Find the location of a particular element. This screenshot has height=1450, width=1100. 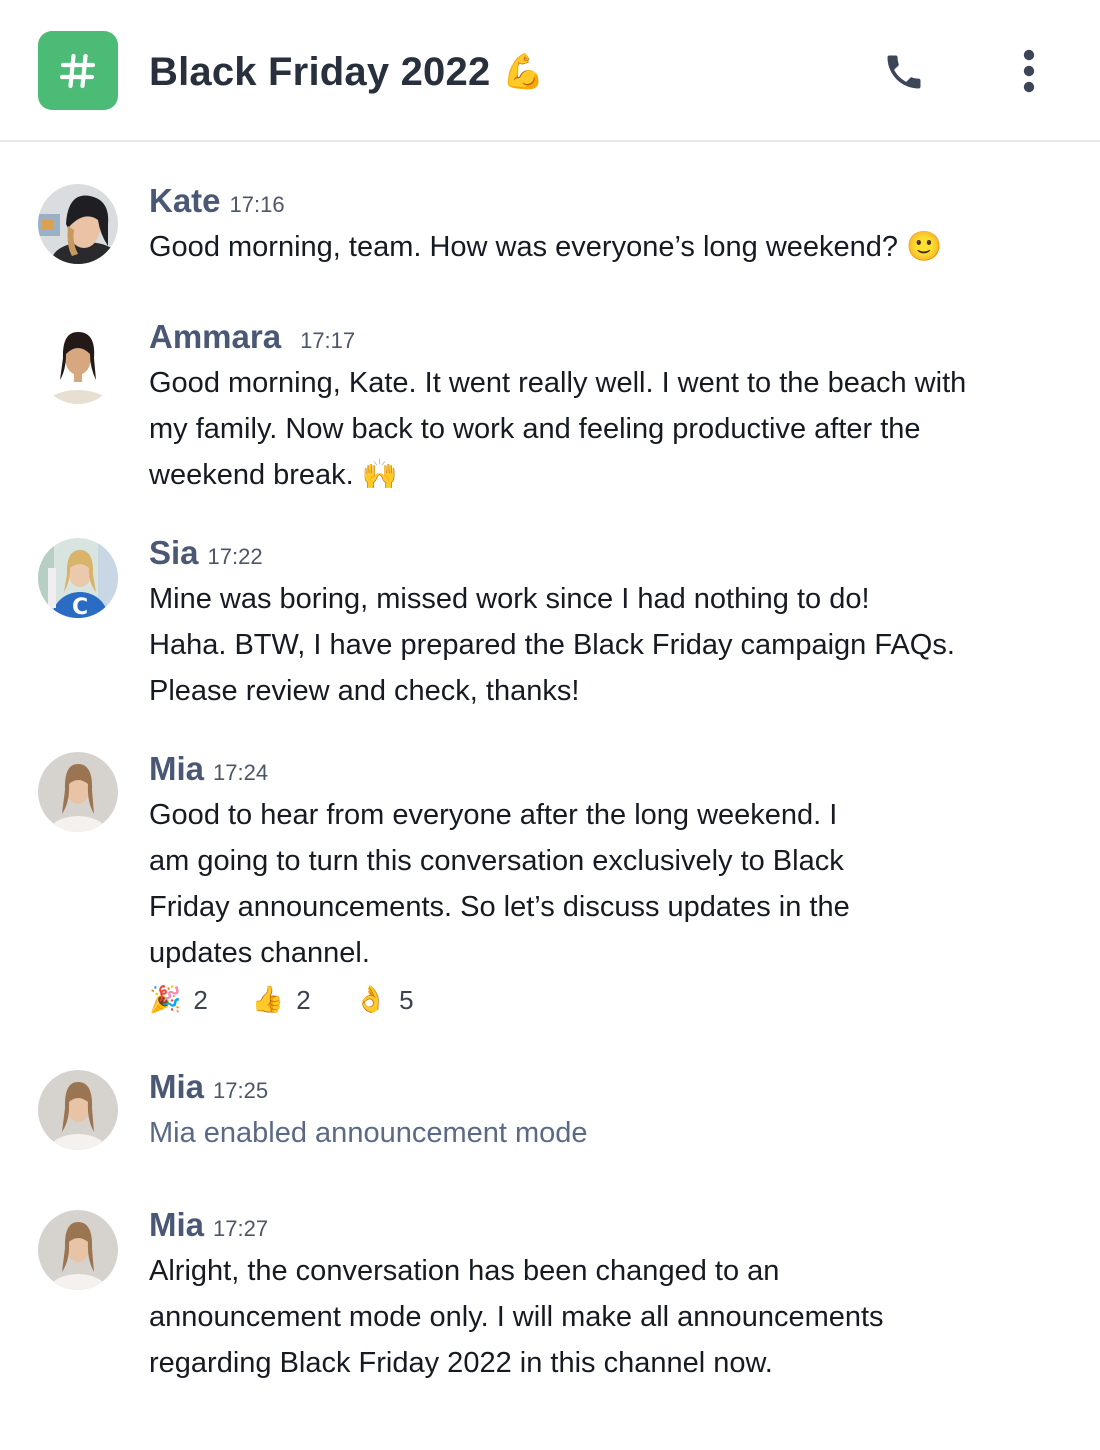

message-time: 17:27 is located at coordinates (241, 1228).